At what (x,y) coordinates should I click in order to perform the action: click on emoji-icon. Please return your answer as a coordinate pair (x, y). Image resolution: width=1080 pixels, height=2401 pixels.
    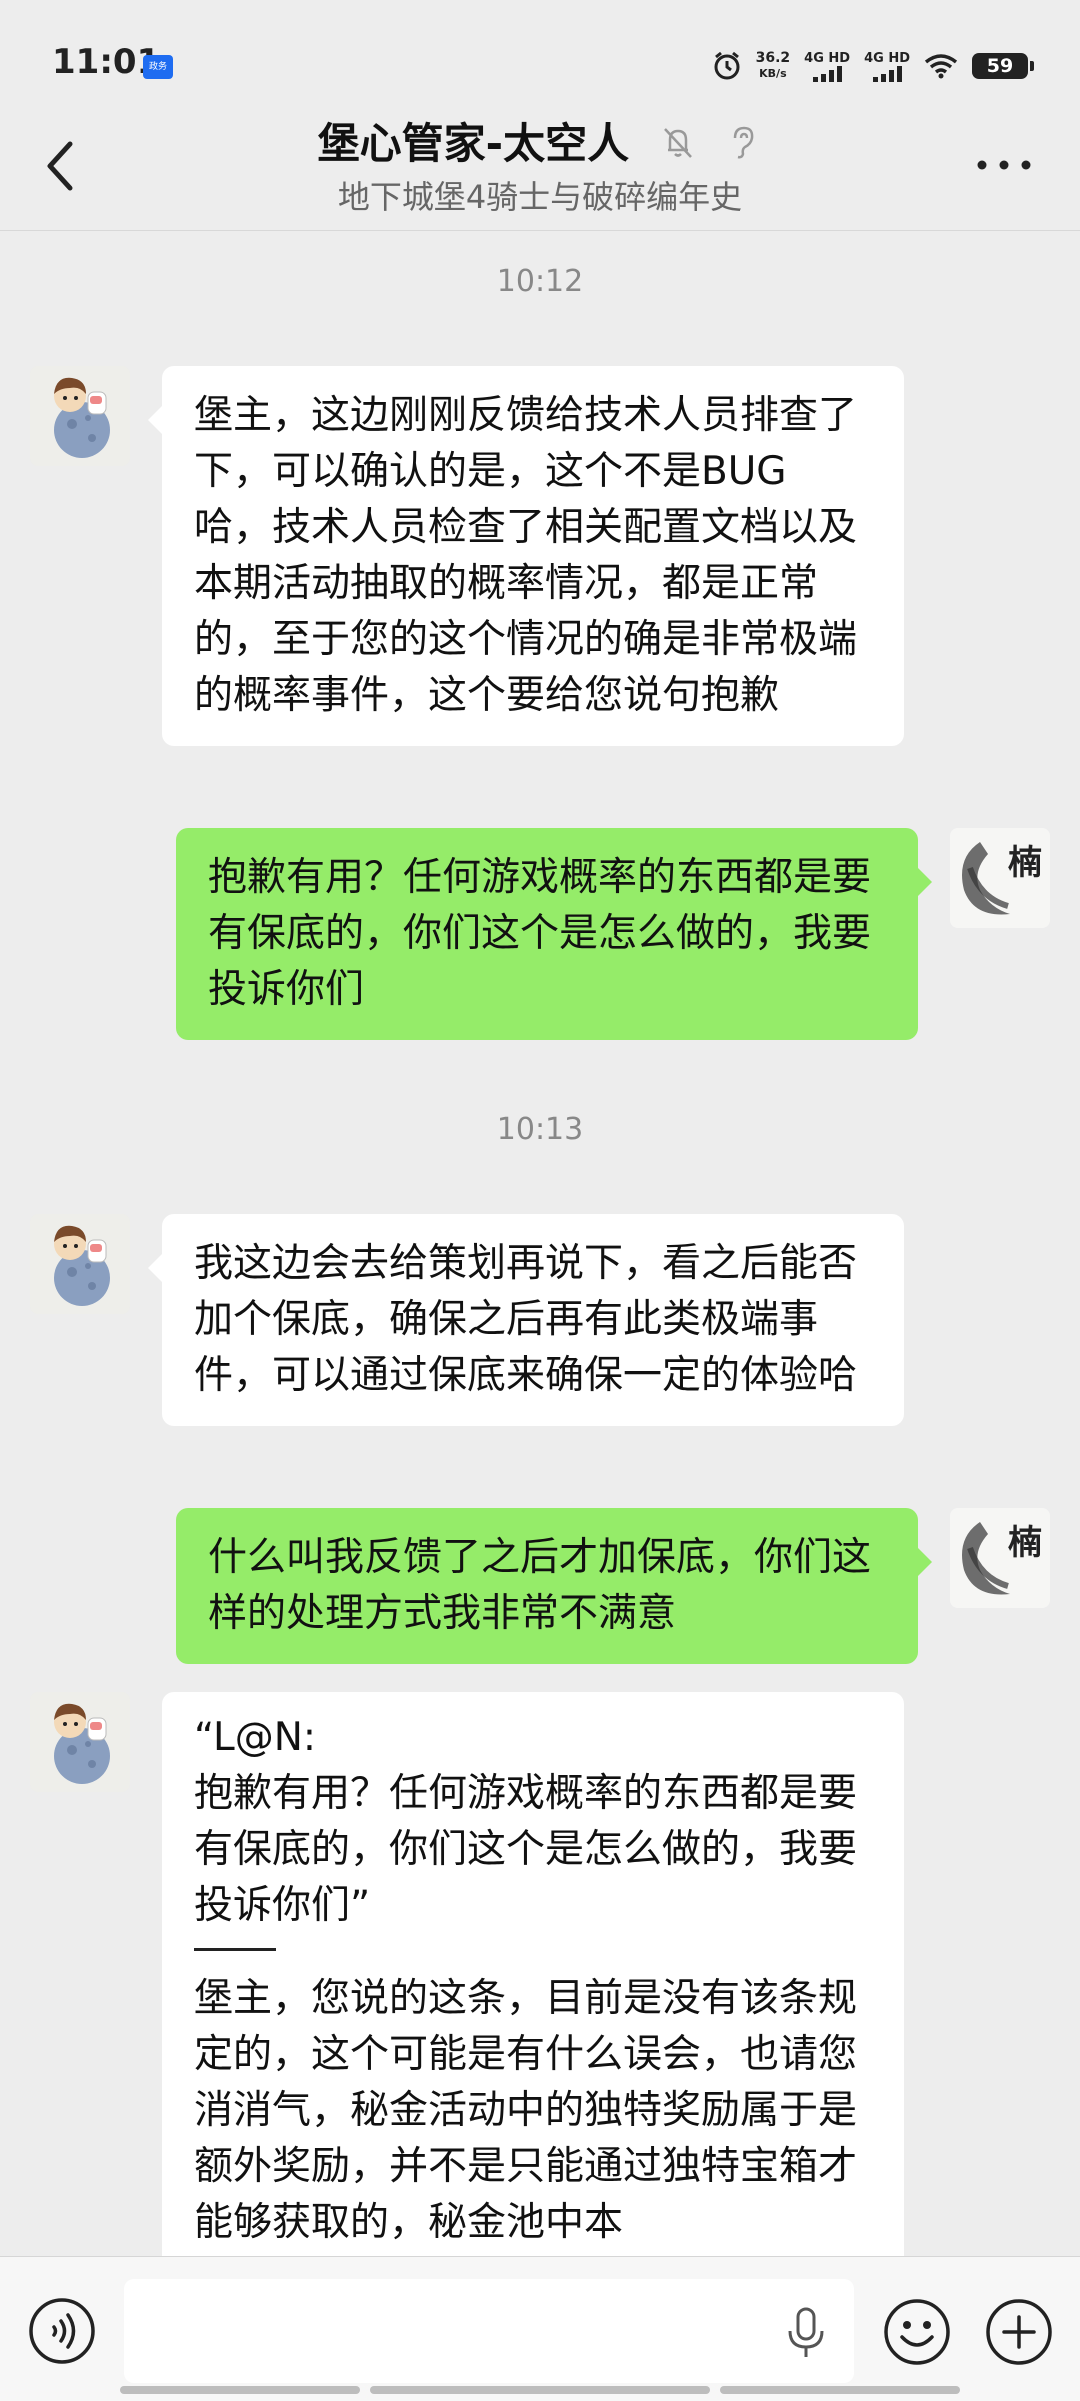
    Looking at the image, I should click on (917, 2332).